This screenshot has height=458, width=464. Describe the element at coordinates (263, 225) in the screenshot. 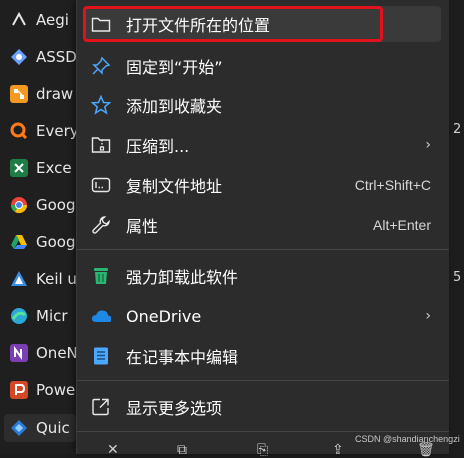

I see `menu-item-properties: 属性 Alt+Enter` at that location.